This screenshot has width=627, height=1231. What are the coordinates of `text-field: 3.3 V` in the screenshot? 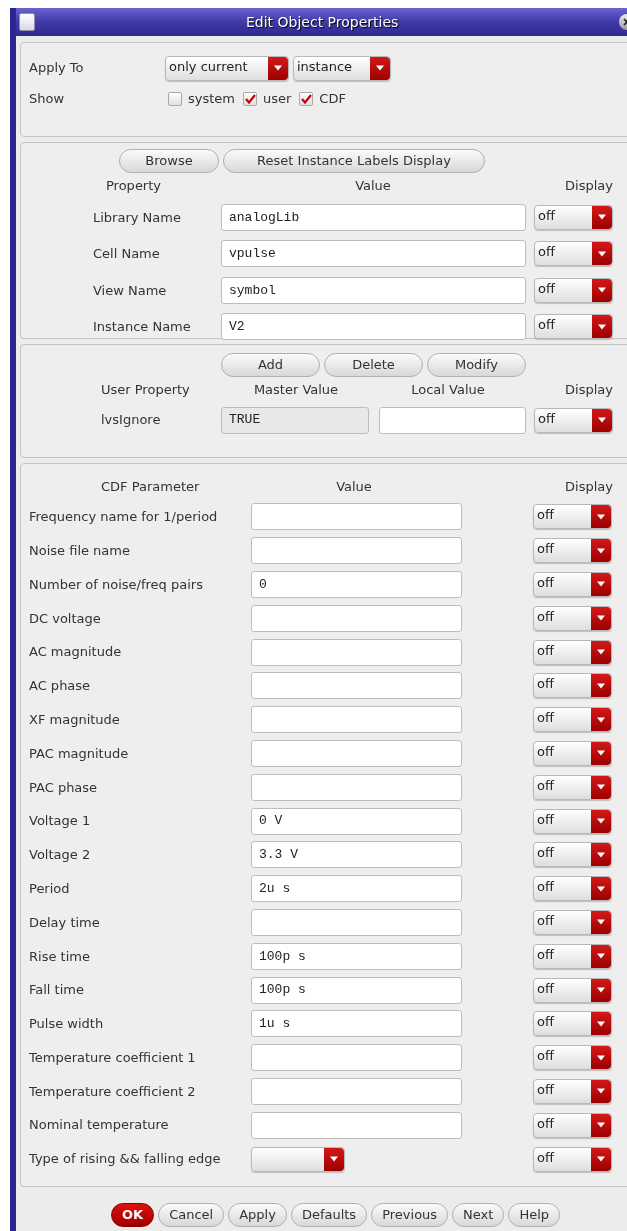 It's located at (356, 855).